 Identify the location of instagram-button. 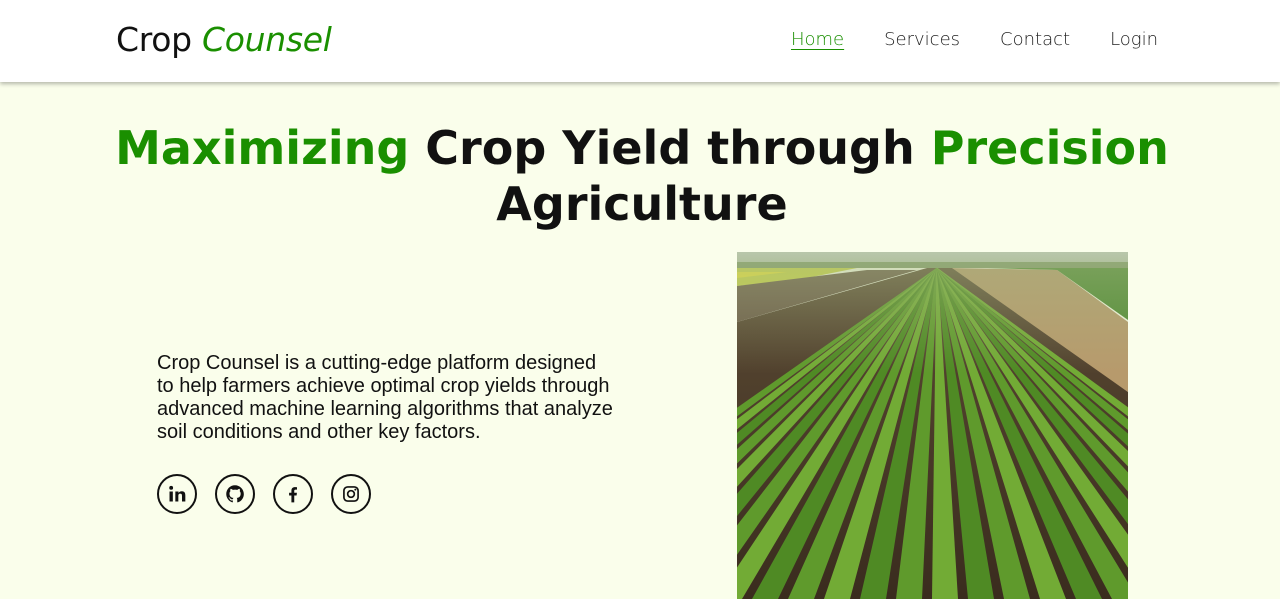
(351, 494).